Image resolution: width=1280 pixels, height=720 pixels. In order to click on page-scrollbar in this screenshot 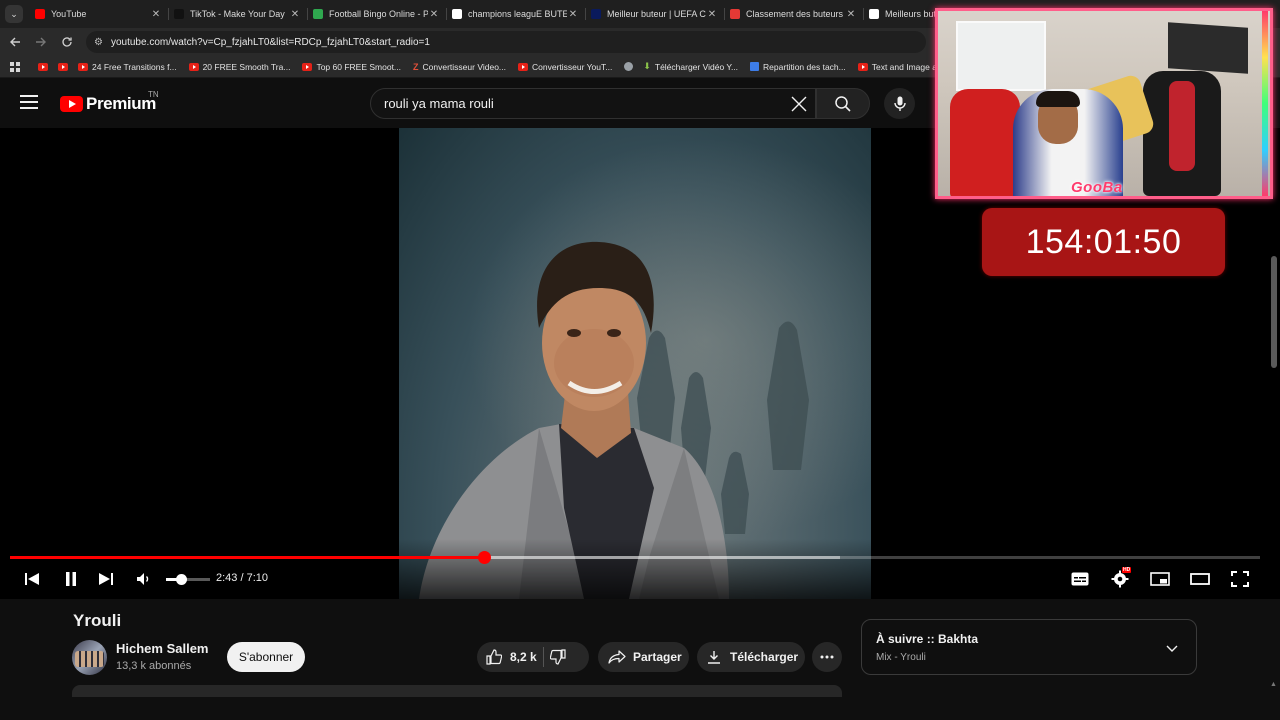, I will do `click(1274, 312)`.